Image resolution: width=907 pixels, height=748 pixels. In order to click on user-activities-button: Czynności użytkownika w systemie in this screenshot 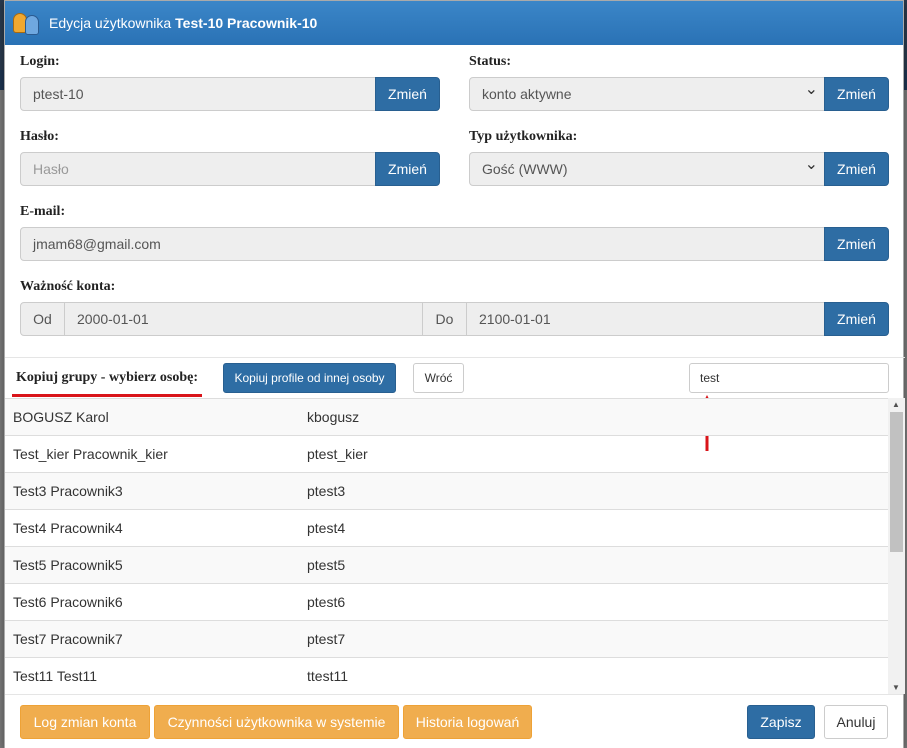, I will do `click(276, 722)`.